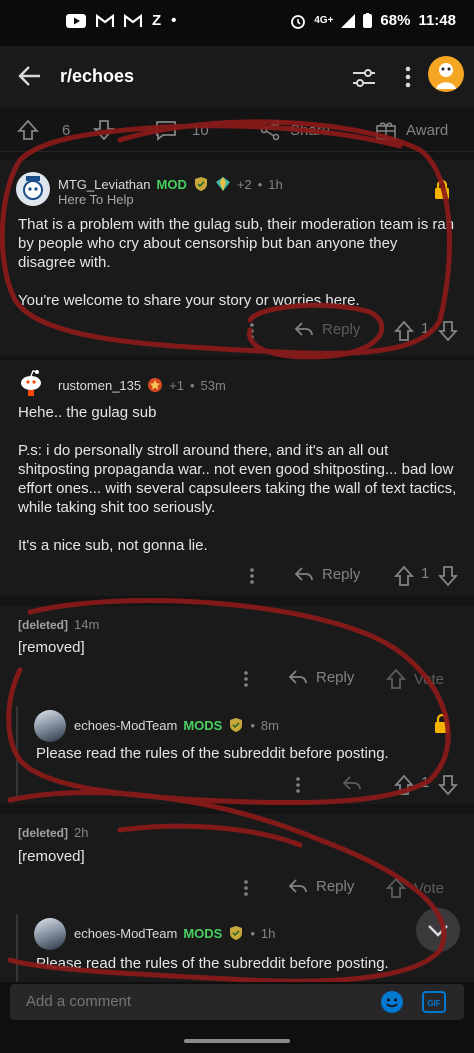 The width and height of the screenshot is (474, 1053). I want to click on comment-actions: Reply 1, so click(237, 577).